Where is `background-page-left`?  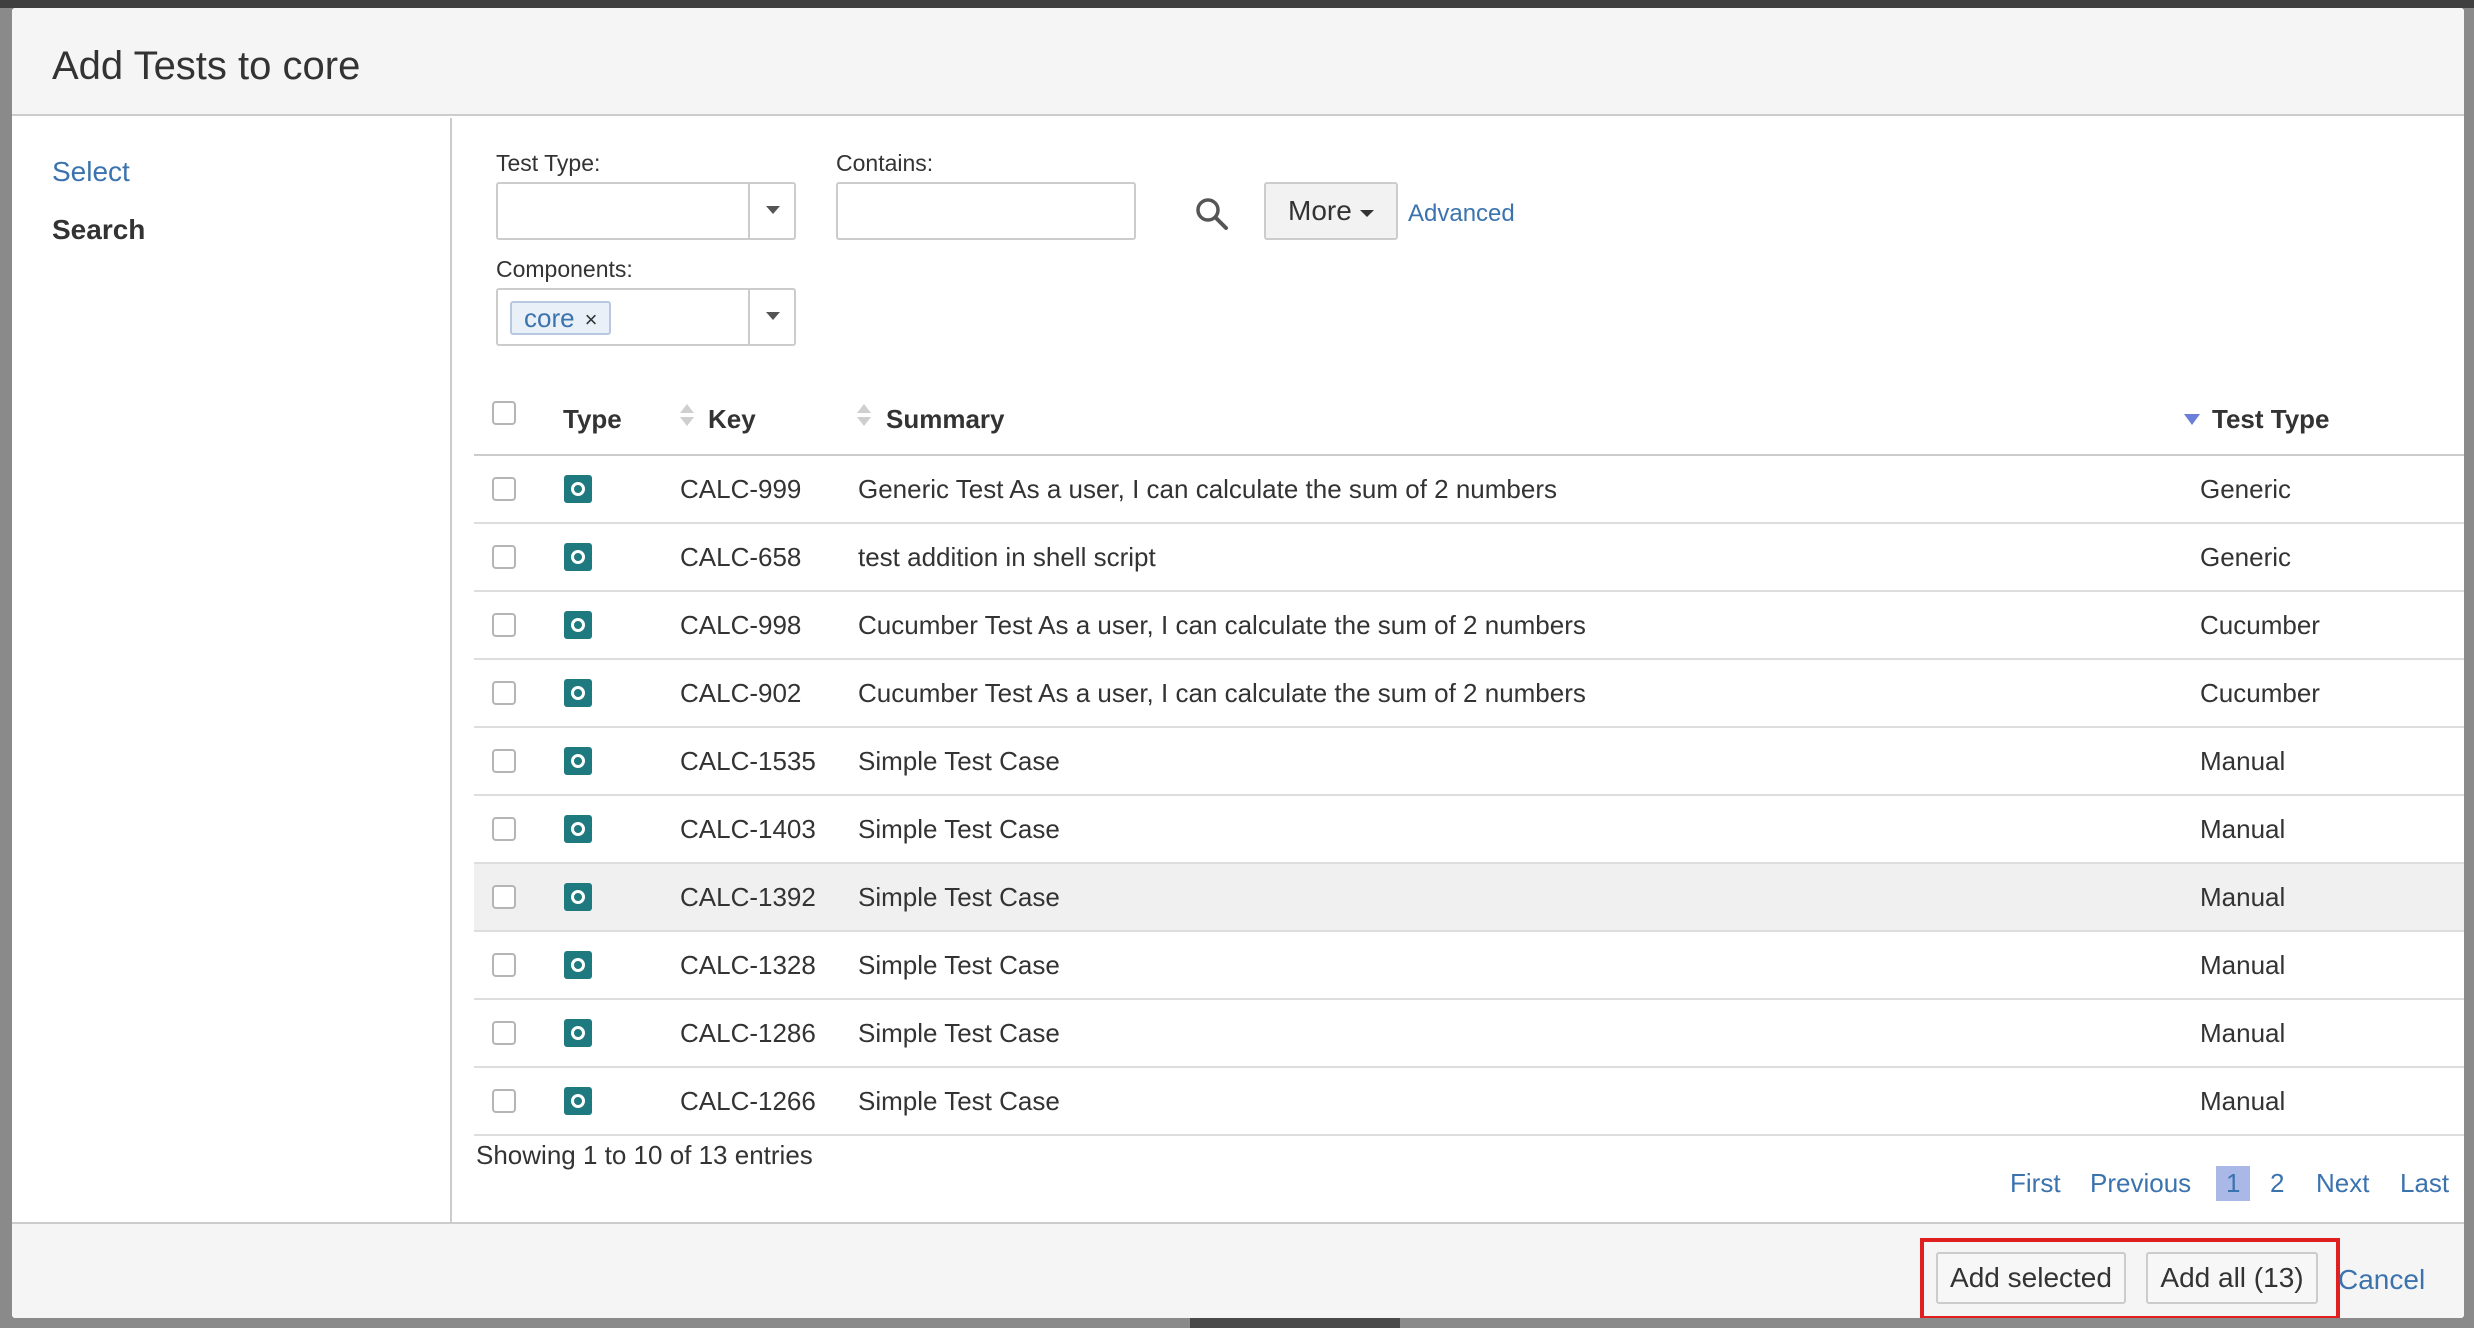
background-page-left is located at coordinates (6, 668).